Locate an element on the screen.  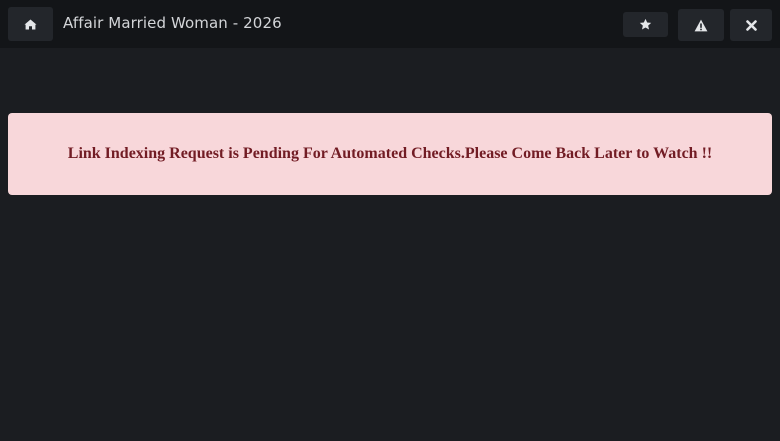
close-icon is located at coordinates (751, 25).